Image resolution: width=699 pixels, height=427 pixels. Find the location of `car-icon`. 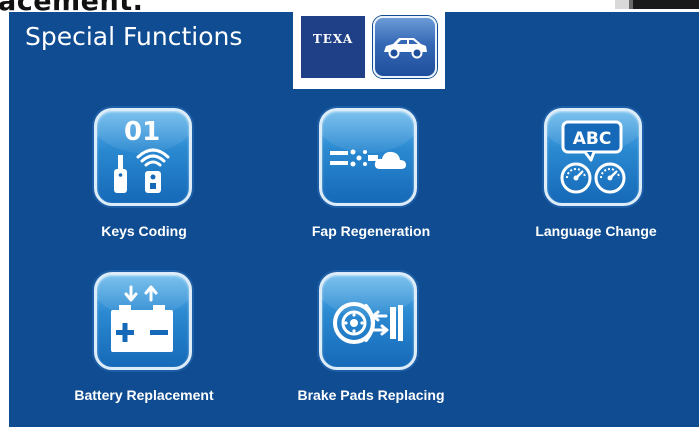

car-icon is located at coordinates (405, 48).